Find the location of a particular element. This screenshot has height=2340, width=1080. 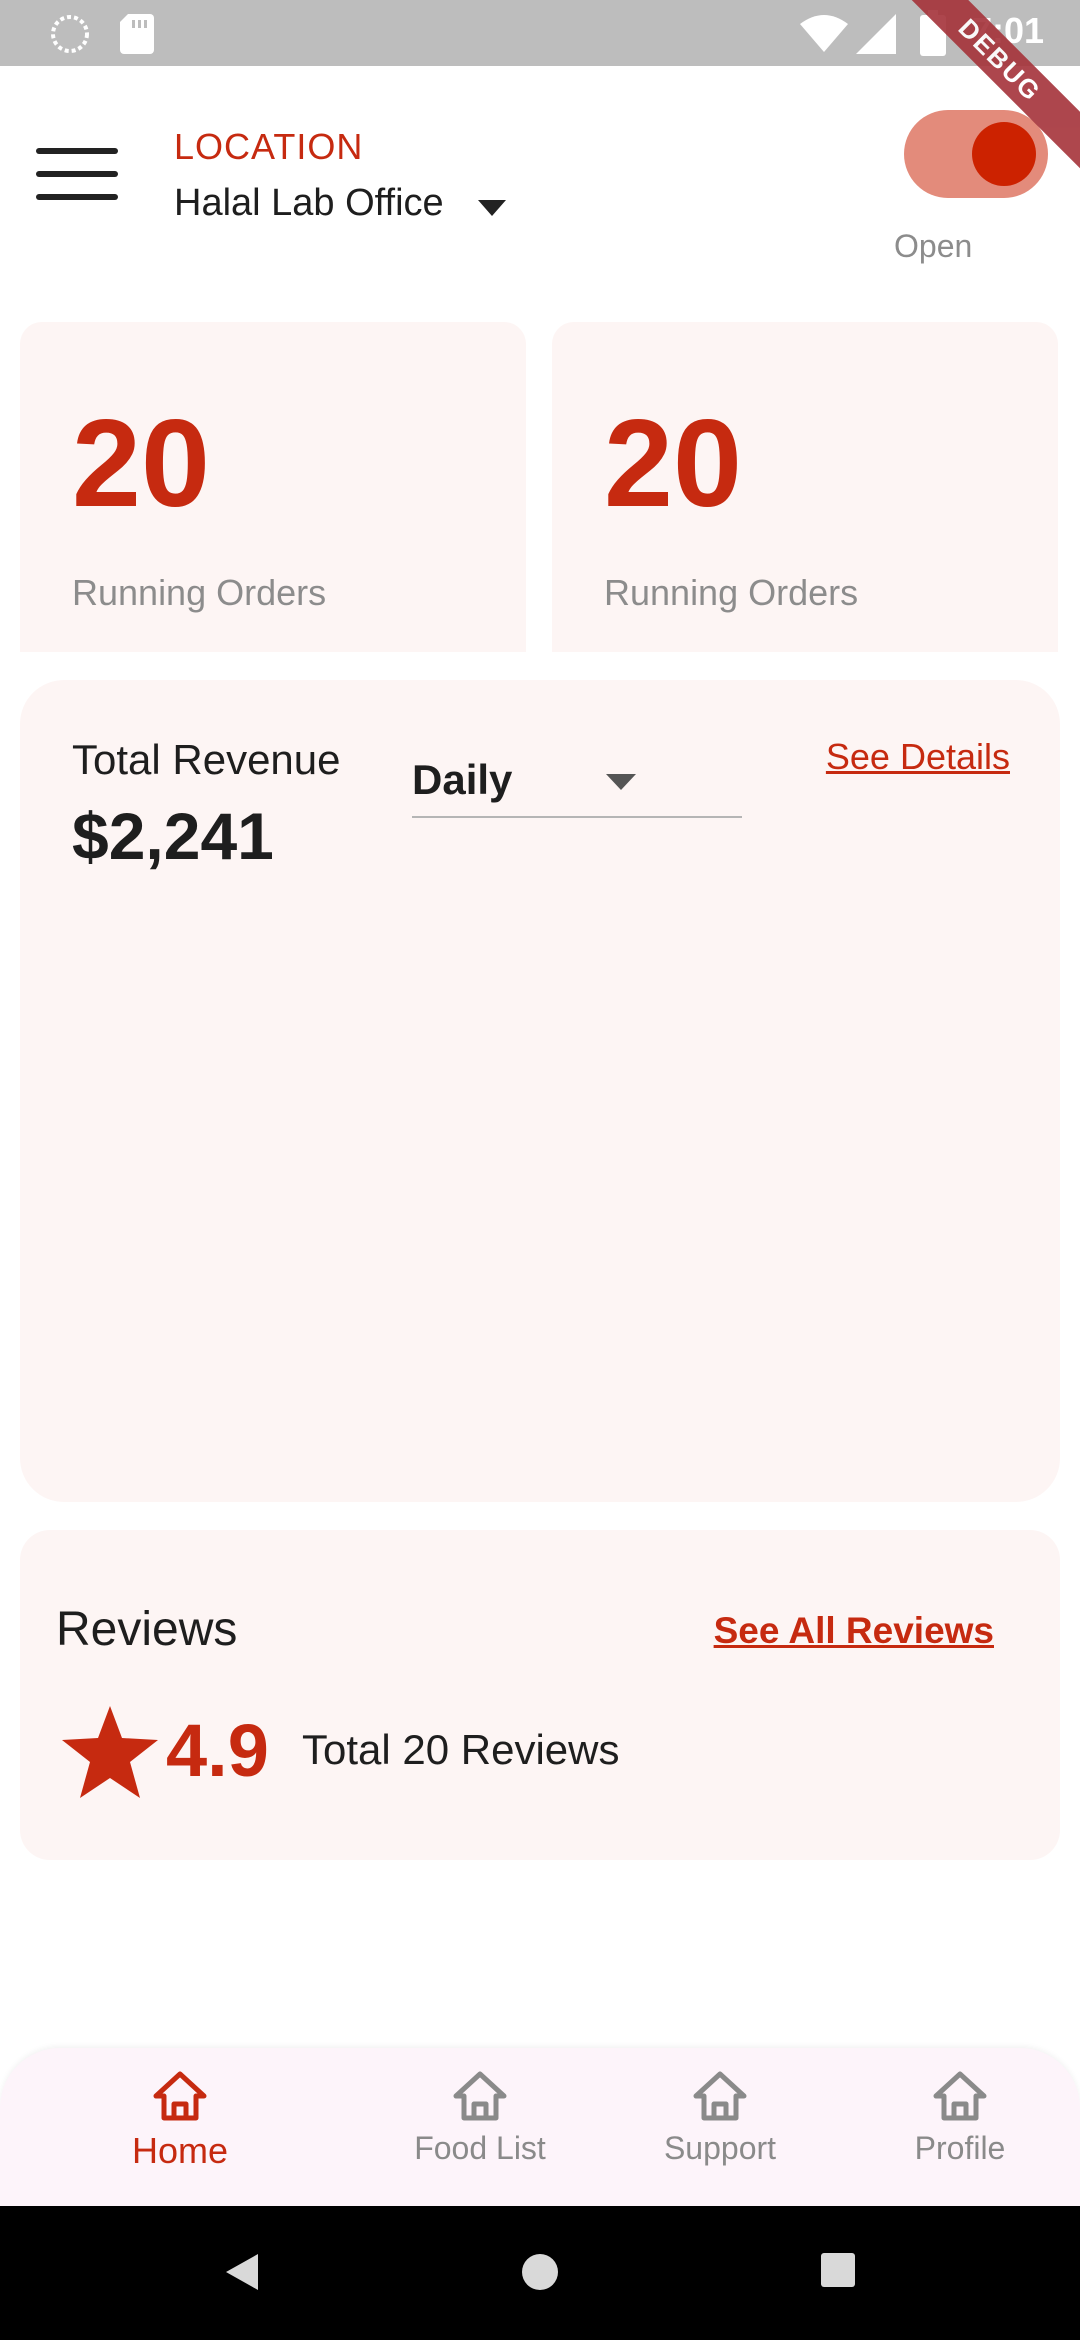

reviews-title: Reviews is located at coordinates (147, 1629).